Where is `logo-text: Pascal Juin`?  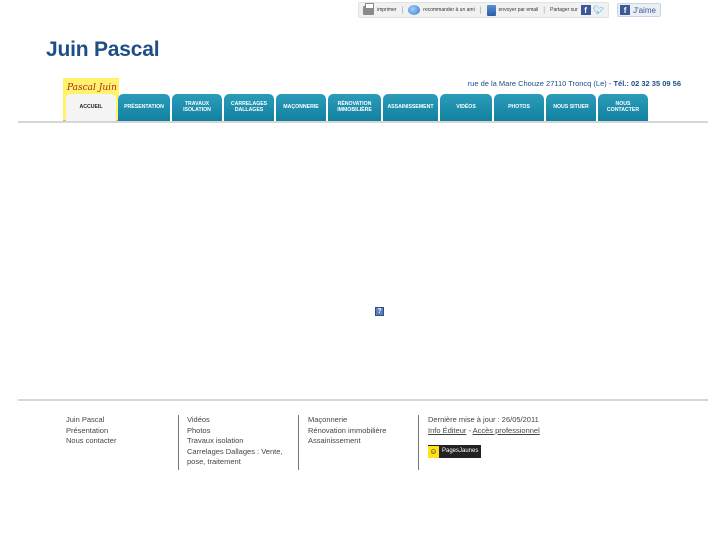
logo-text: Pascal Juin is located at coordinates (92, 88).